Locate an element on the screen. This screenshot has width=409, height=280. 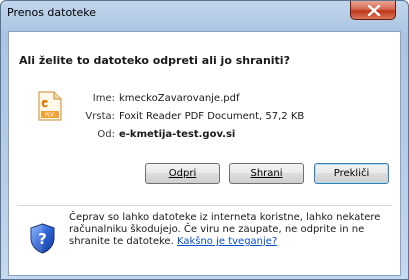
shield-question-icon: ? is located at coordinates (42, 238).